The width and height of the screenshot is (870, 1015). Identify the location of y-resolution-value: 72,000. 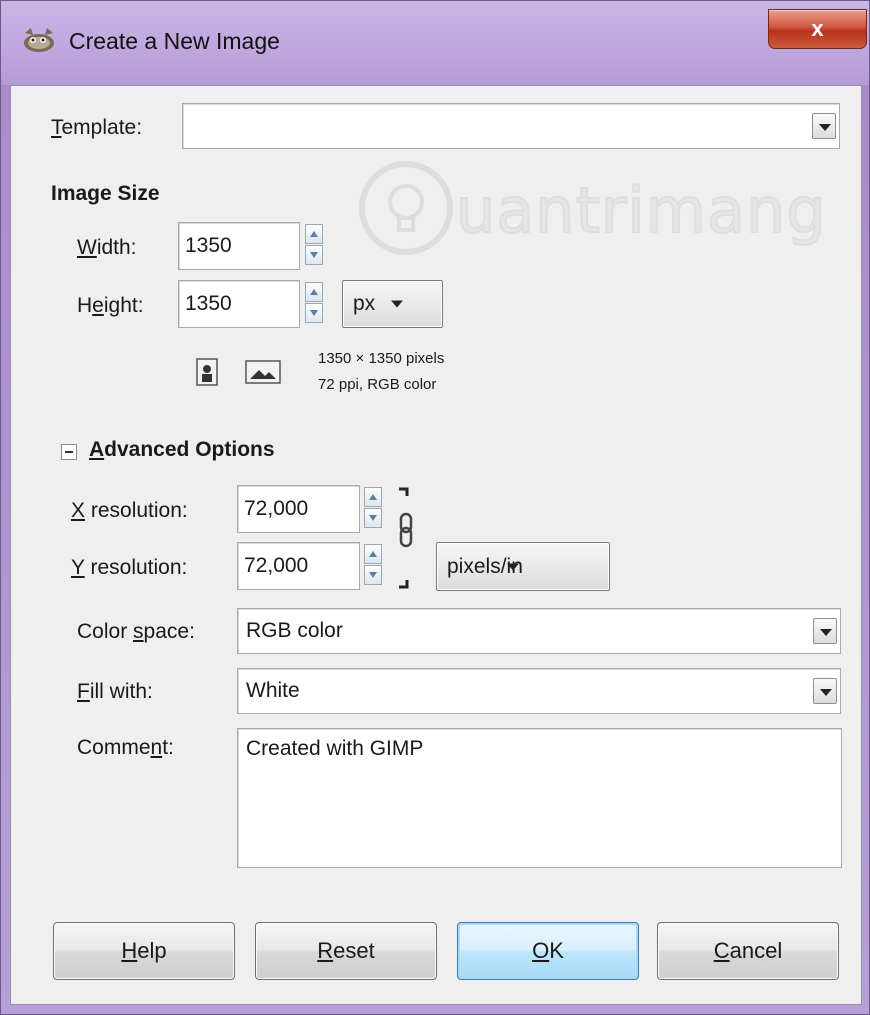
(276, 565).